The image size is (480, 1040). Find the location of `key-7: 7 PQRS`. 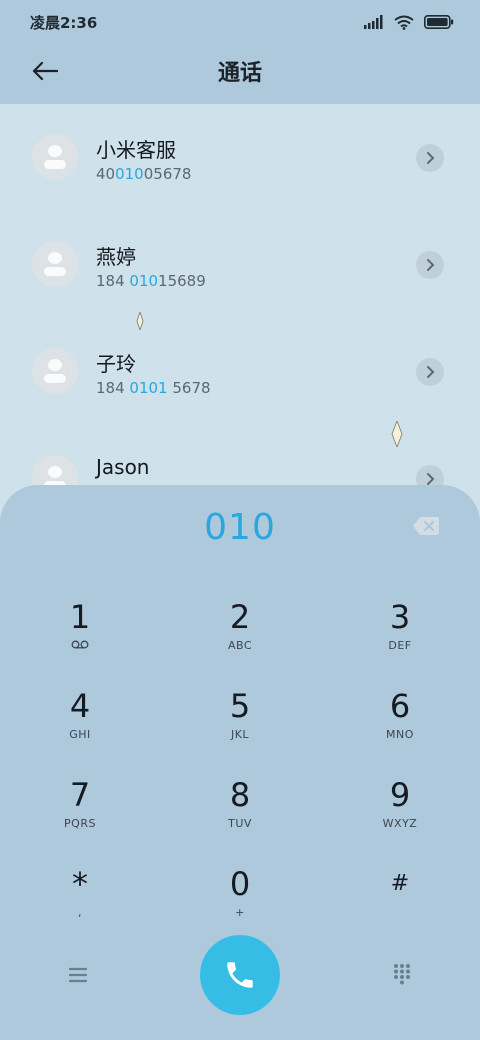

key-7: 7 PQRS is located at coordinates (80, 815).